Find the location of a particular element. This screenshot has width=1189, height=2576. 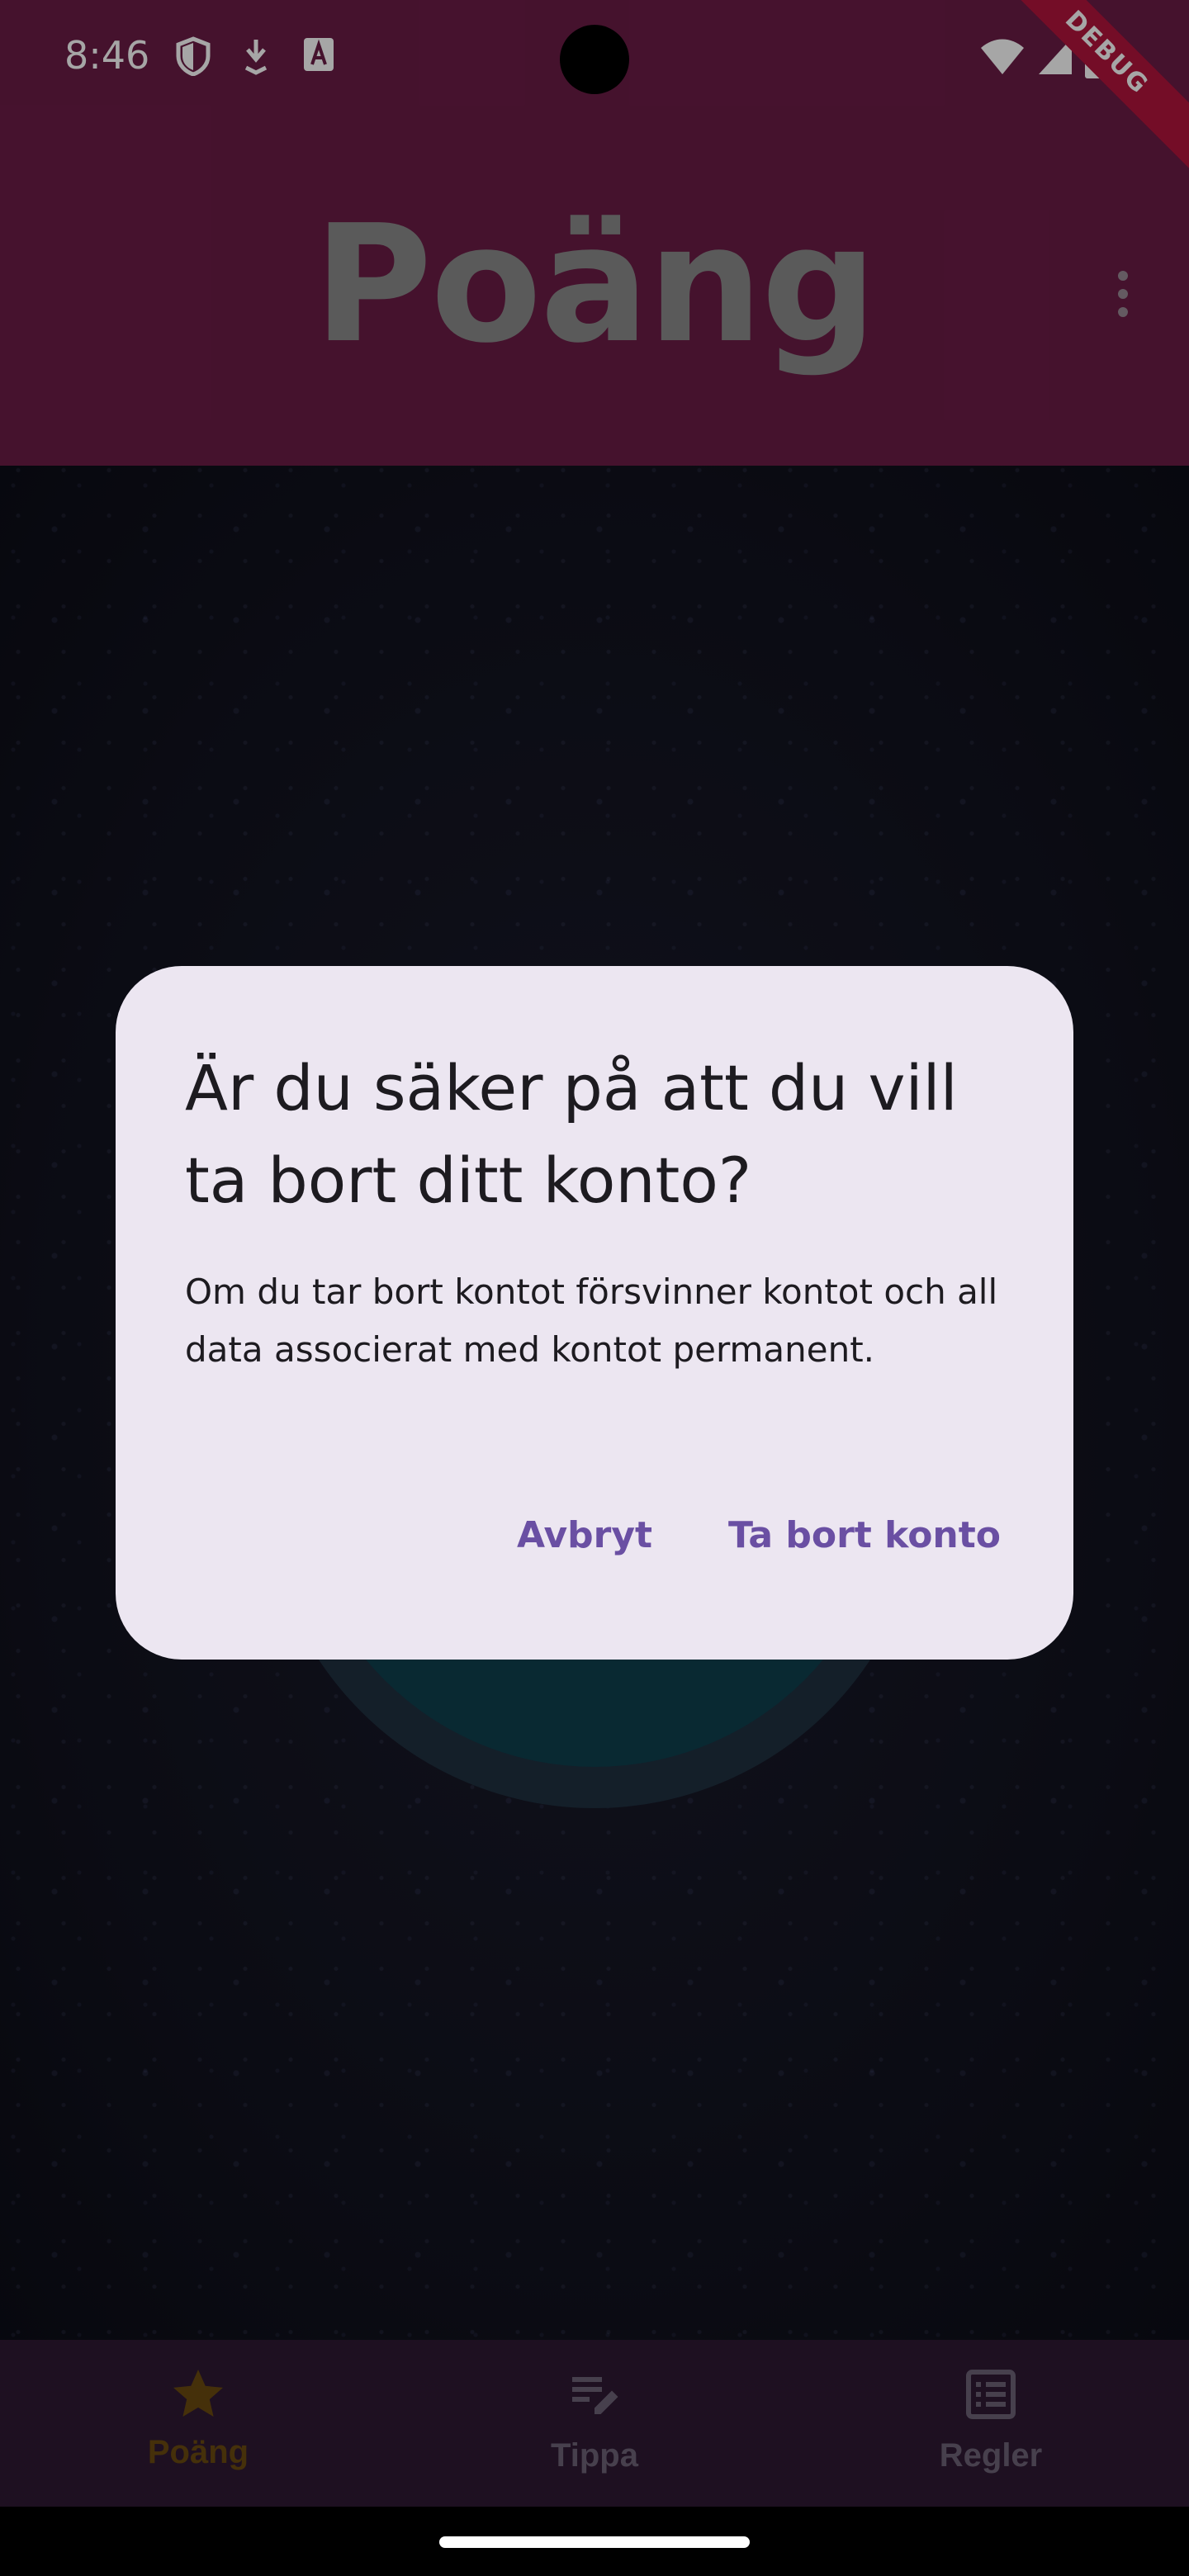

home-indicator is located at coordinates (594, 2542).